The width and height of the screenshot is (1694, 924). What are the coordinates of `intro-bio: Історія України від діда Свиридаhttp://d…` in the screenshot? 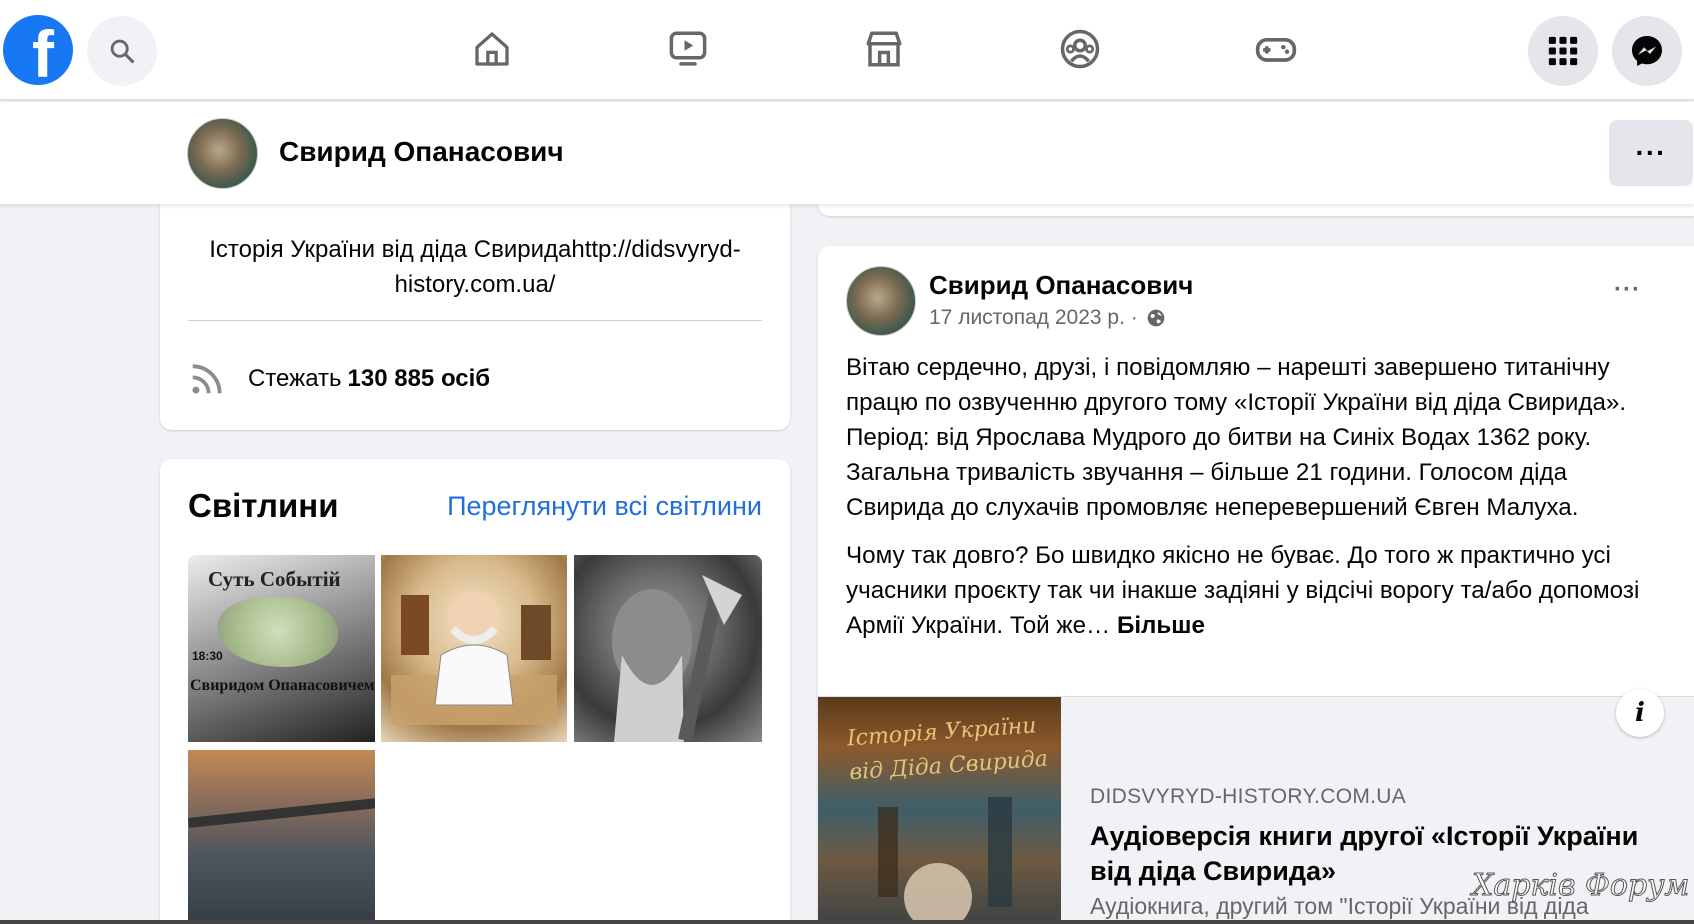 It's located at (475, 267).